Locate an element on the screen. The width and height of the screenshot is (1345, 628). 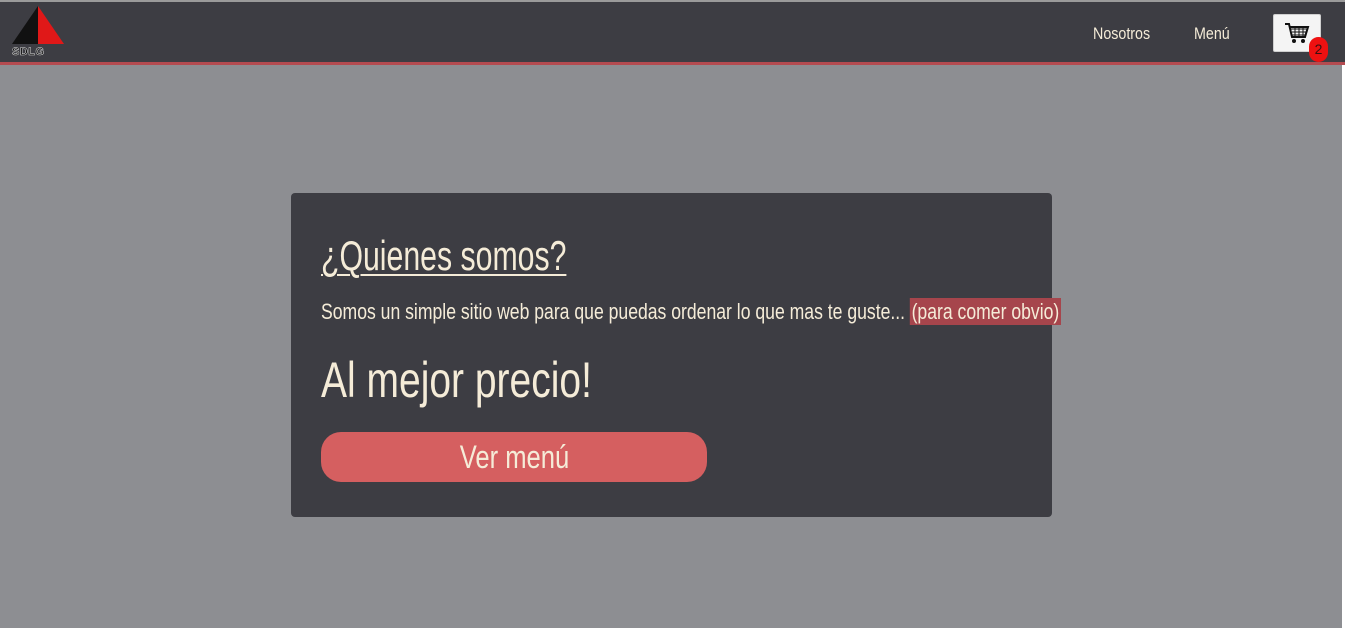
logo-triangle-icon is located at coordinates (38, 25).